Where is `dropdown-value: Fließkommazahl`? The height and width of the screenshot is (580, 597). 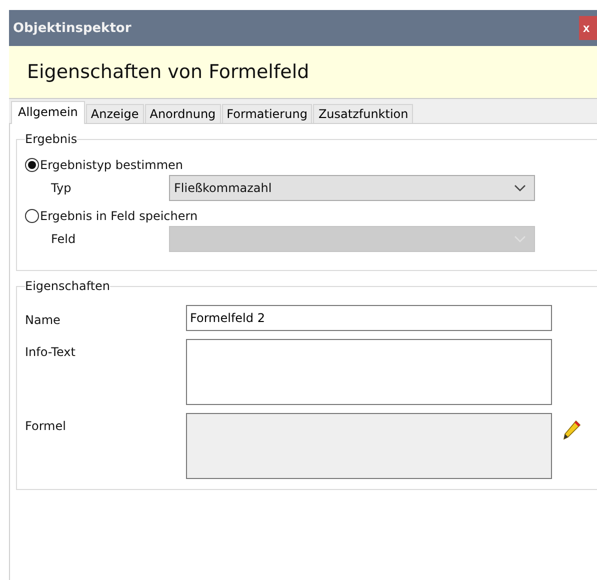 dropdown-value: Fließkommazahl is located at coordinates (223, 188).